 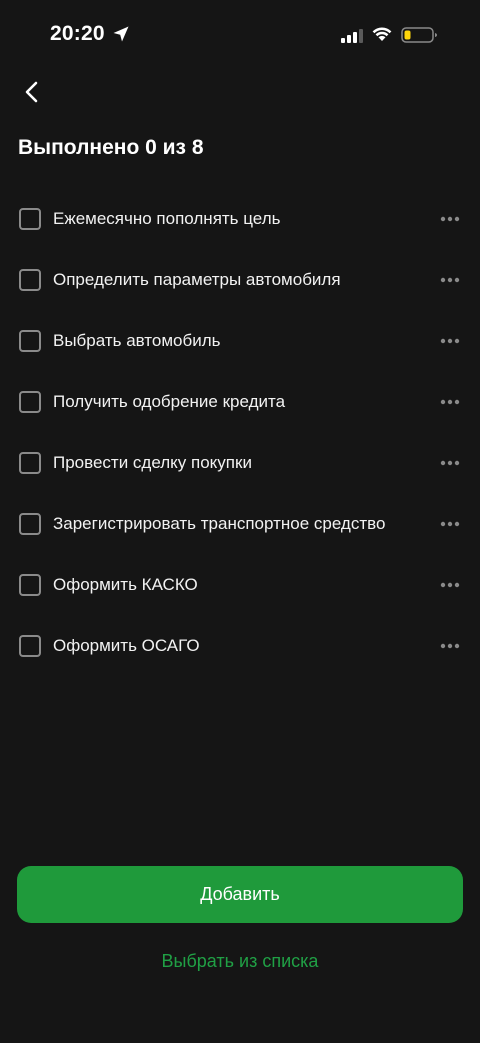 What do you see at coordinates (352, 36) in the screenshot?
I see `signal-icon` at bounding box center [352, 36].